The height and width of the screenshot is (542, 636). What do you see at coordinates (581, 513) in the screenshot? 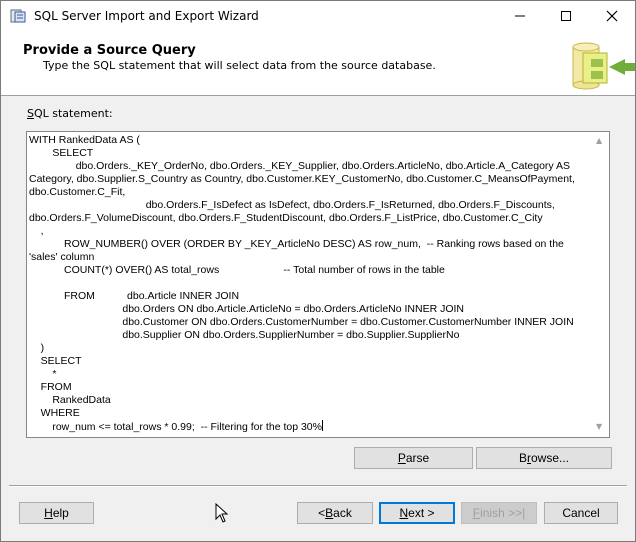
I see `cancel-button: Cancel` at bounding box center [581, 513].